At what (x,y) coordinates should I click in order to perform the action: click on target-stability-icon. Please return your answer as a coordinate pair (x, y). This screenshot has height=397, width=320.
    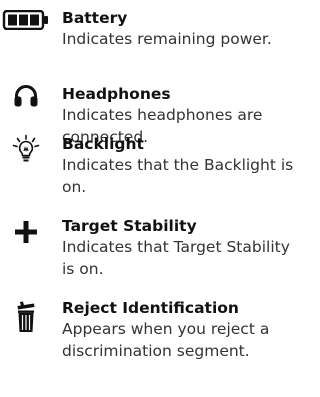
    Looking at the image, I should click on (26, 232).